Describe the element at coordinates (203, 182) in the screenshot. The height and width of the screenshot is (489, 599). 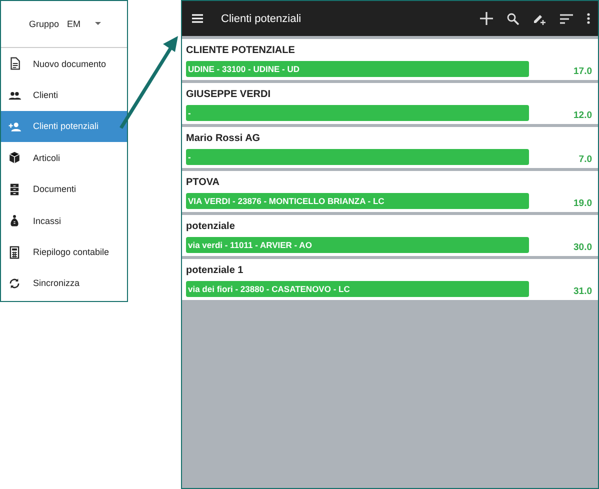
I see `client-name: PTOVA` at that location.